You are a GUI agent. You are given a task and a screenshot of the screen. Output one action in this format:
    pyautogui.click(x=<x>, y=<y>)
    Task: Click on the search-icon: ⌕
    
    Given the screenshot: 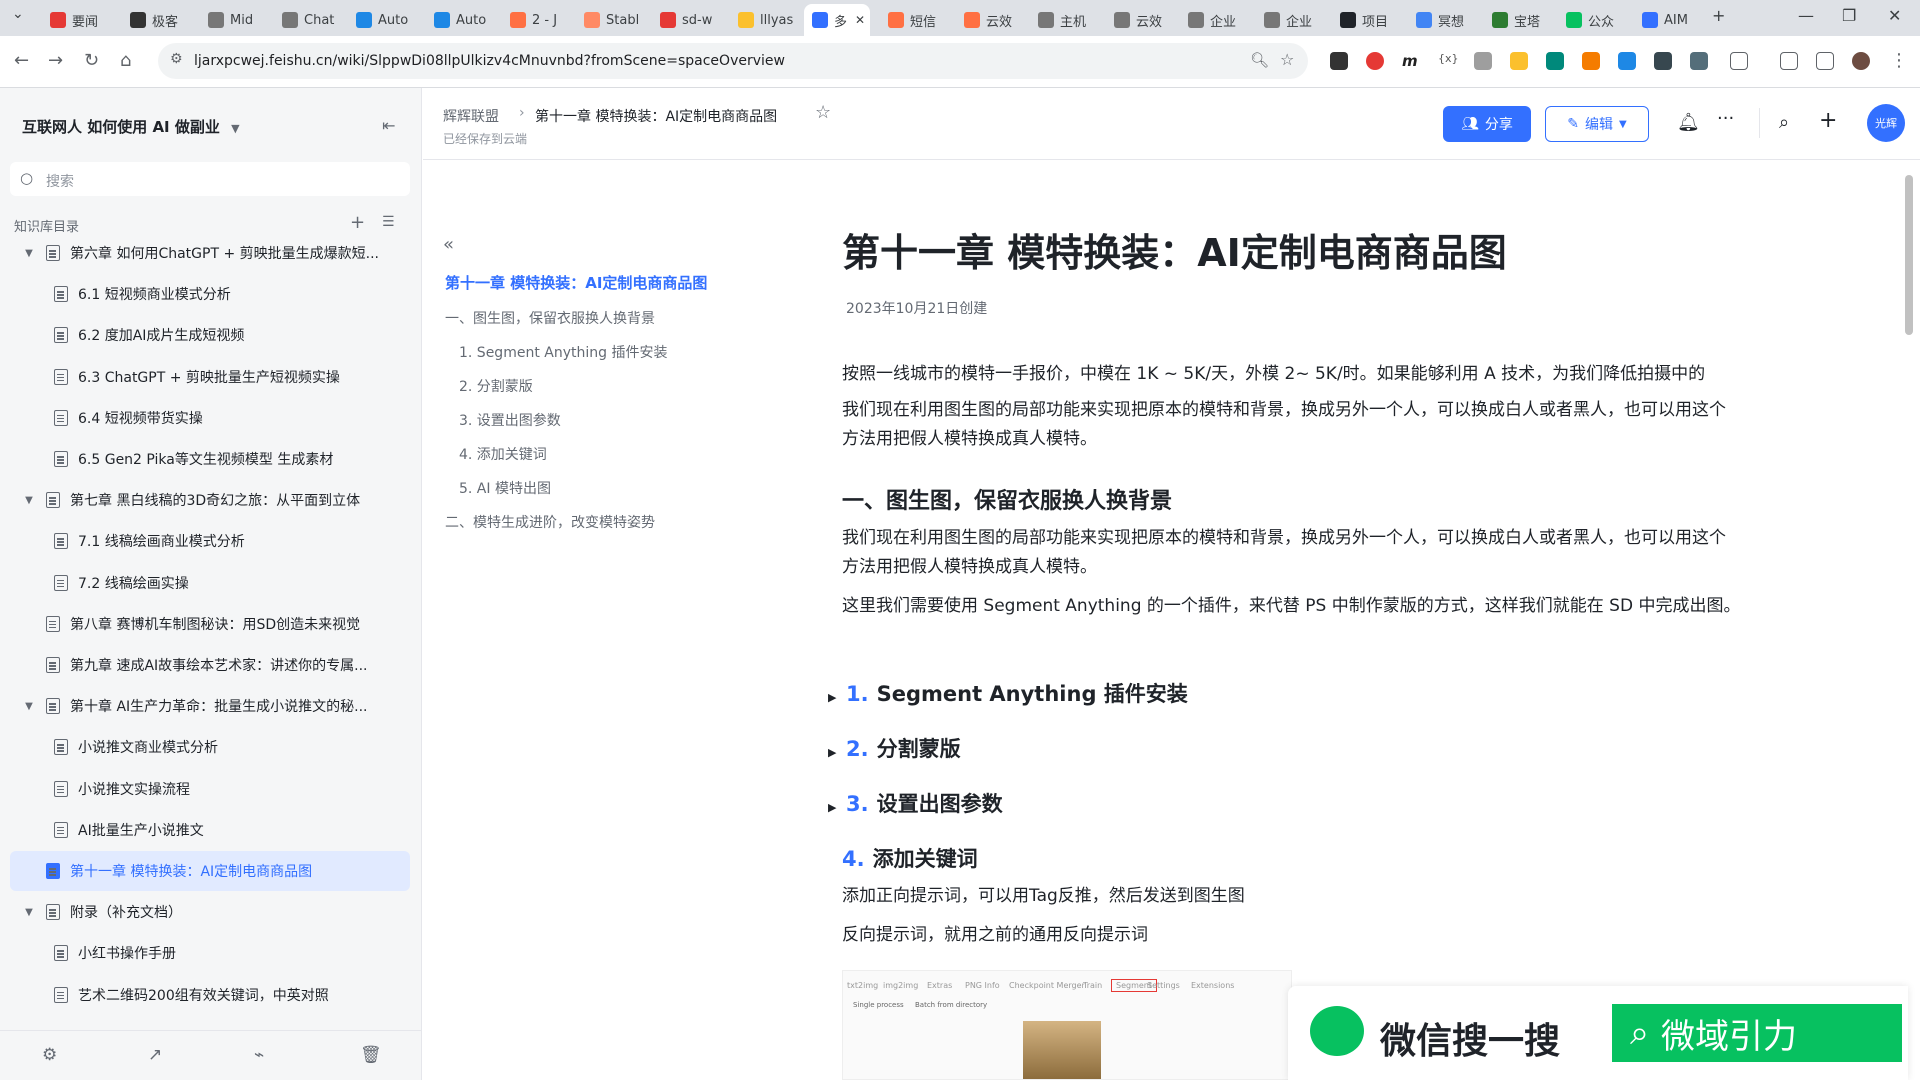 What is the action you would take?
    pyautogui.click(x=1784, y=122)
    